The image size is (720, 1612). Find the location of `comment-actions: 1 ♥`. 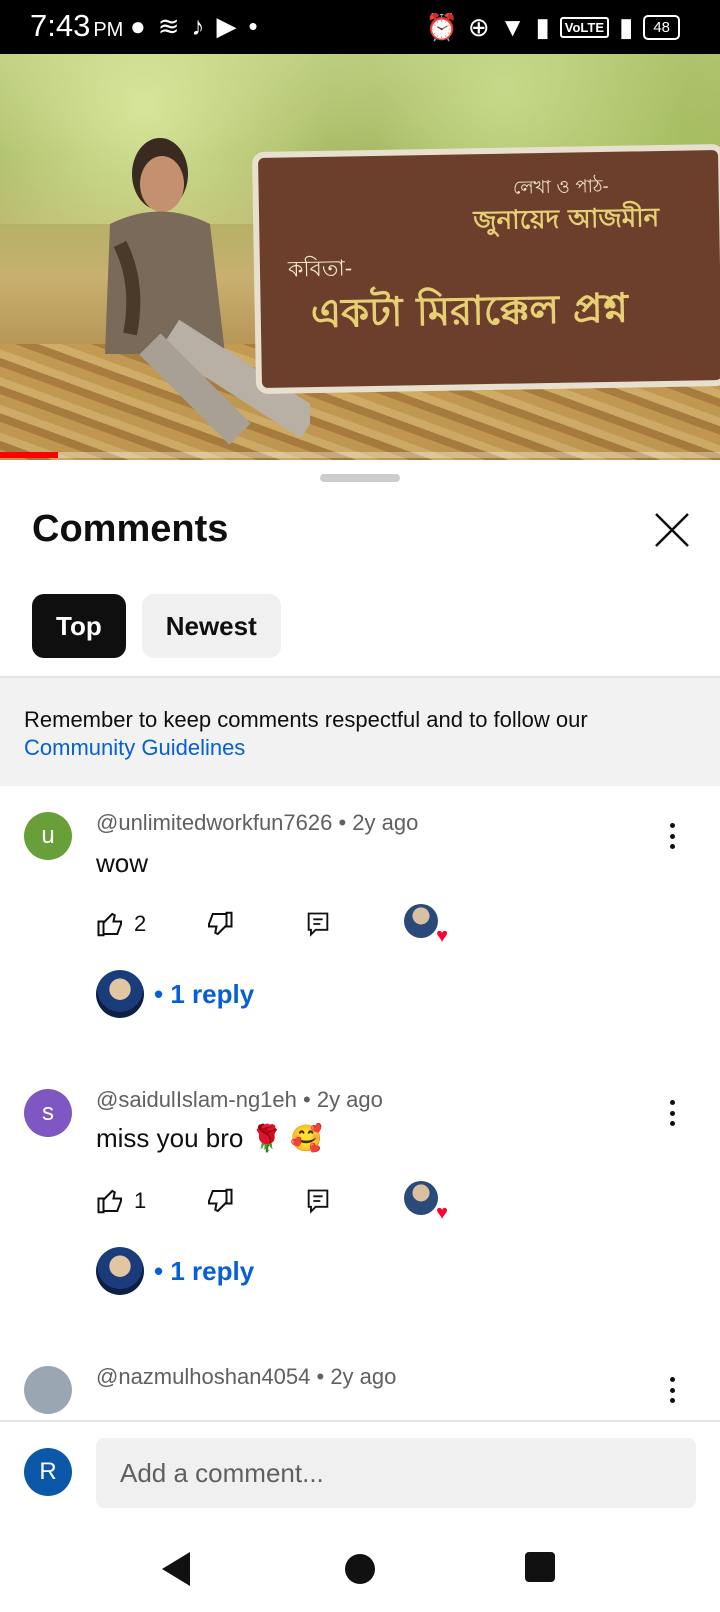

comment-actions: 1 ♥ is located at coordinates (276, 1202).